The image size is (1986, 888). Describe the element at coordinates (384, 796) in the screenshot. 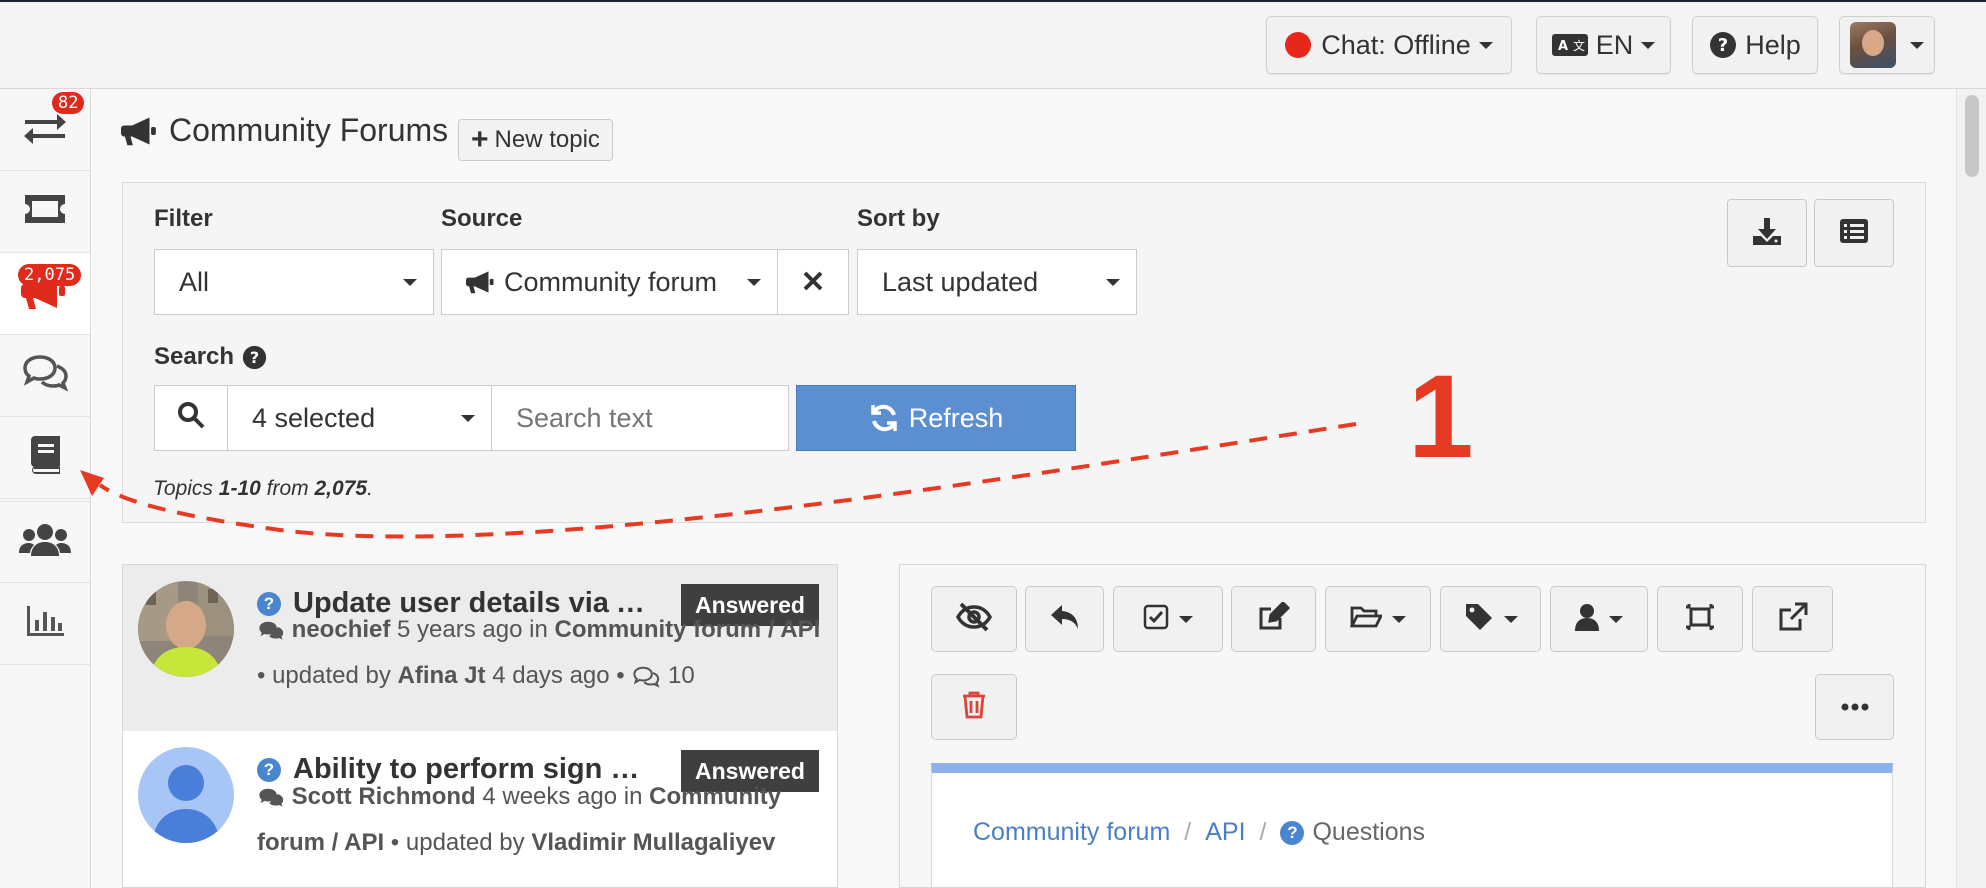

I see `topic-author: Scott Richmond` at that location.